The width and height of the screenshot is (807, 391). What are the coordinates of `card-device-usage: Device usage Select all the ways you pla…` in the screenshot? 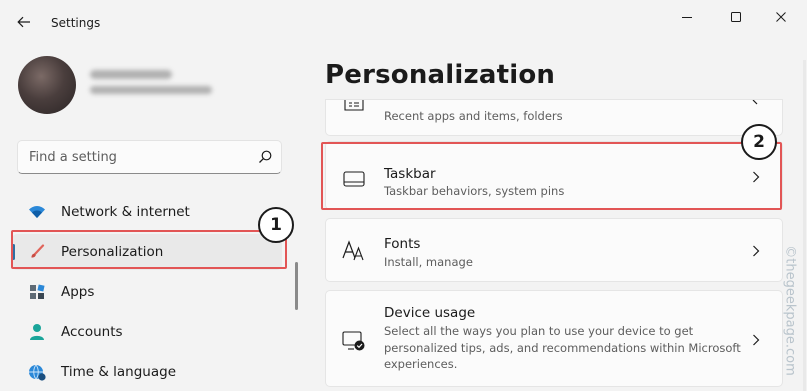 It's located at (554, 338).